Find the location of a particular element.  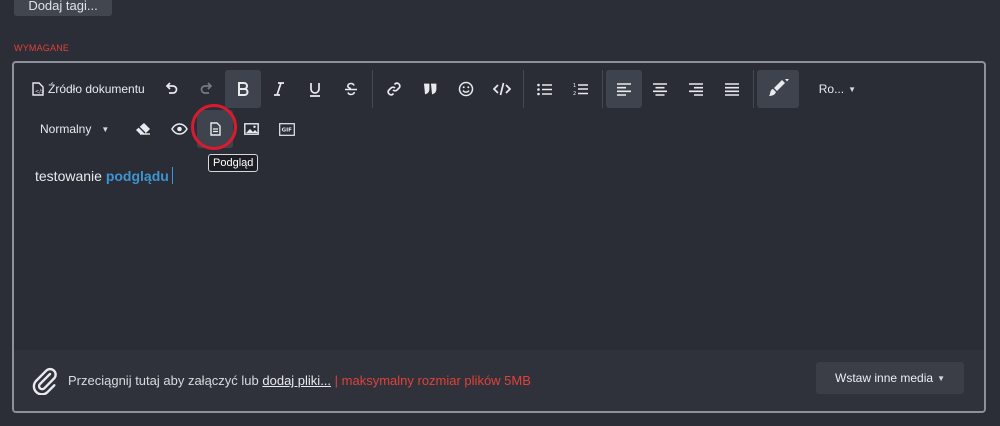

link-icon is located at coordinates (394, 89).